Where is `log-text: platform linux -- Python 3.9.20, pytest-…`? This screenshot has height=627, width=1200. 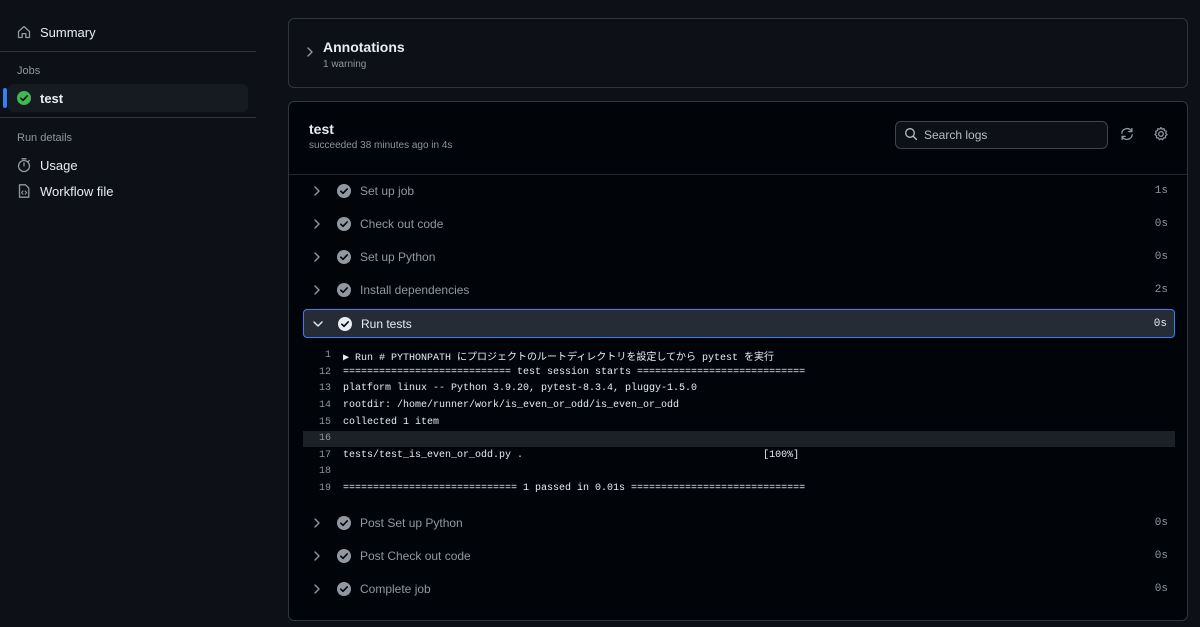
log-text: platform linux -- Python 3.9.20, pytest-… is located at coordinates (520, 389).